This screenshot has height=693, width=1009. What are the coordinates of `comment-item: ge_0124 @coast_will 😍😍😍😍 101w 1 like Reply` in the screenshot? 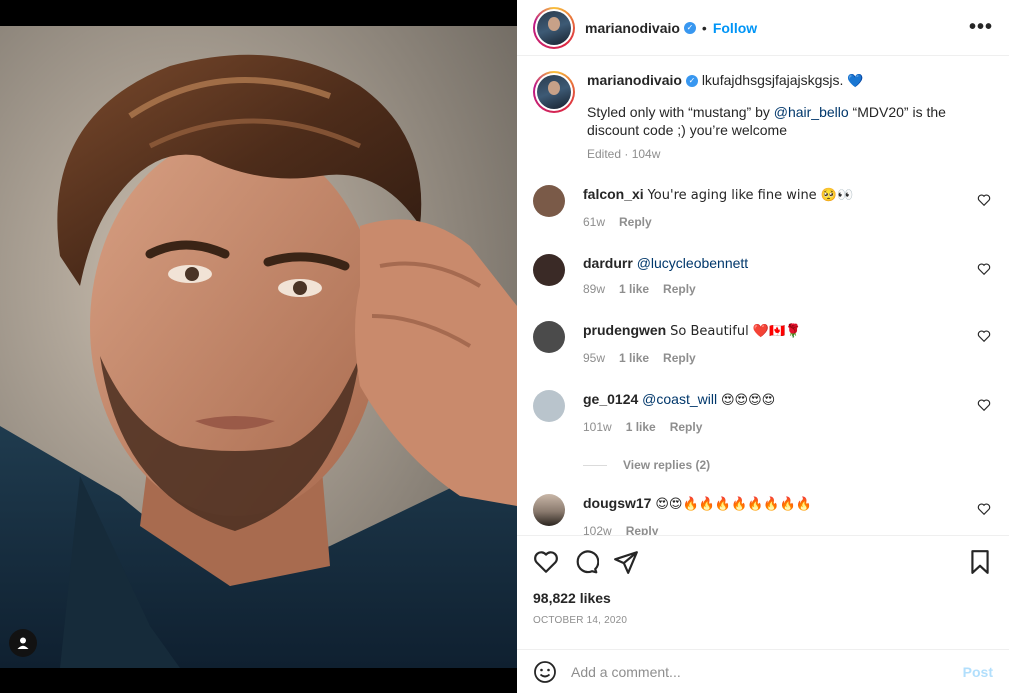 It's located at (763, 413).